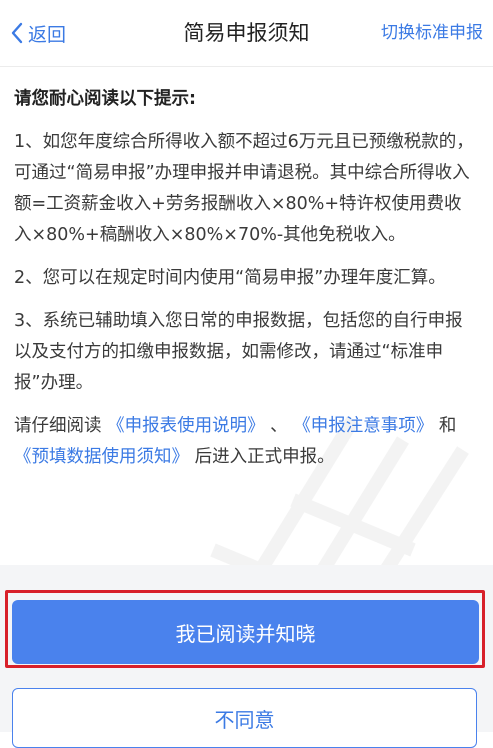 The image size is (493, 748). I want to click on agree-button: 我已阅读并知晓, so click(245, 632).